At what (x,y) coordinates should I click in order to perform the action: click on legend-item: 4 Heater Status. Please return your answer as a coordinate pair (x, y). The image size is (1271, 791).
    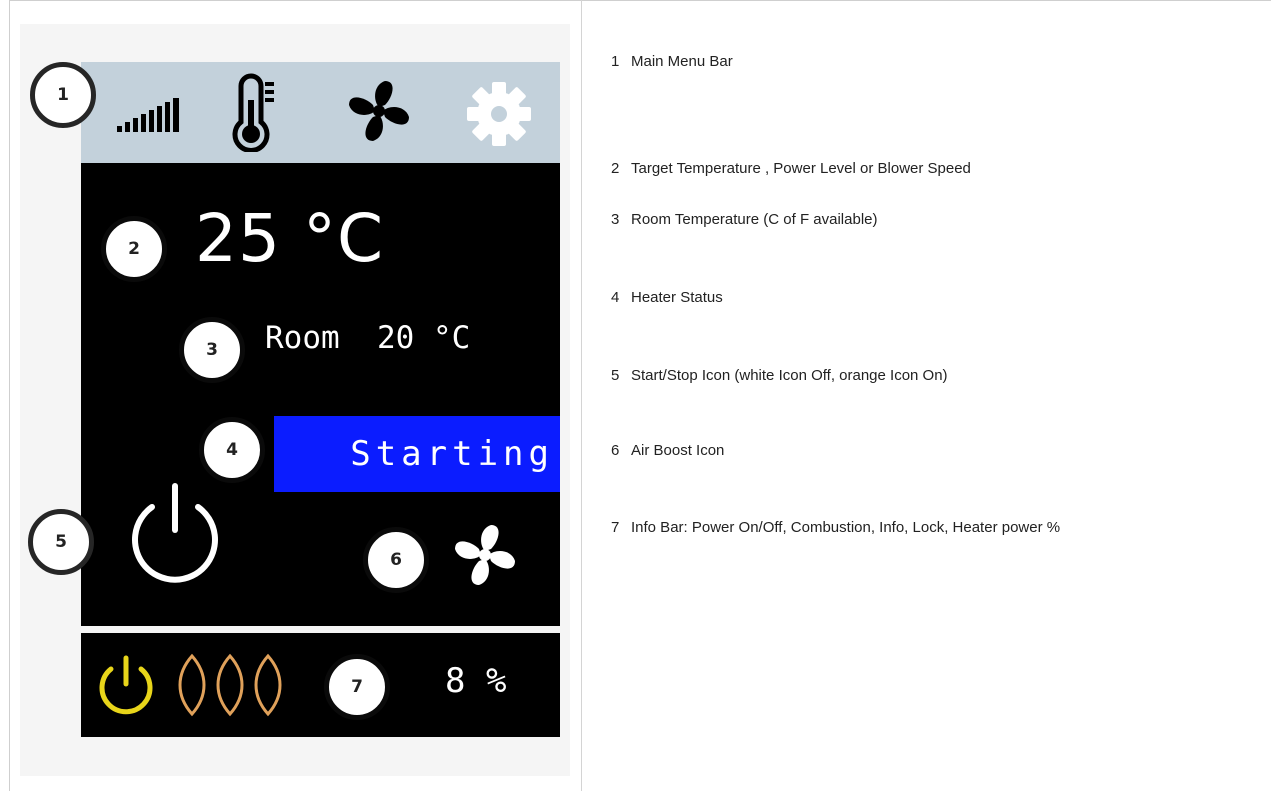
    Looking at the image, I should click on (936, 297).